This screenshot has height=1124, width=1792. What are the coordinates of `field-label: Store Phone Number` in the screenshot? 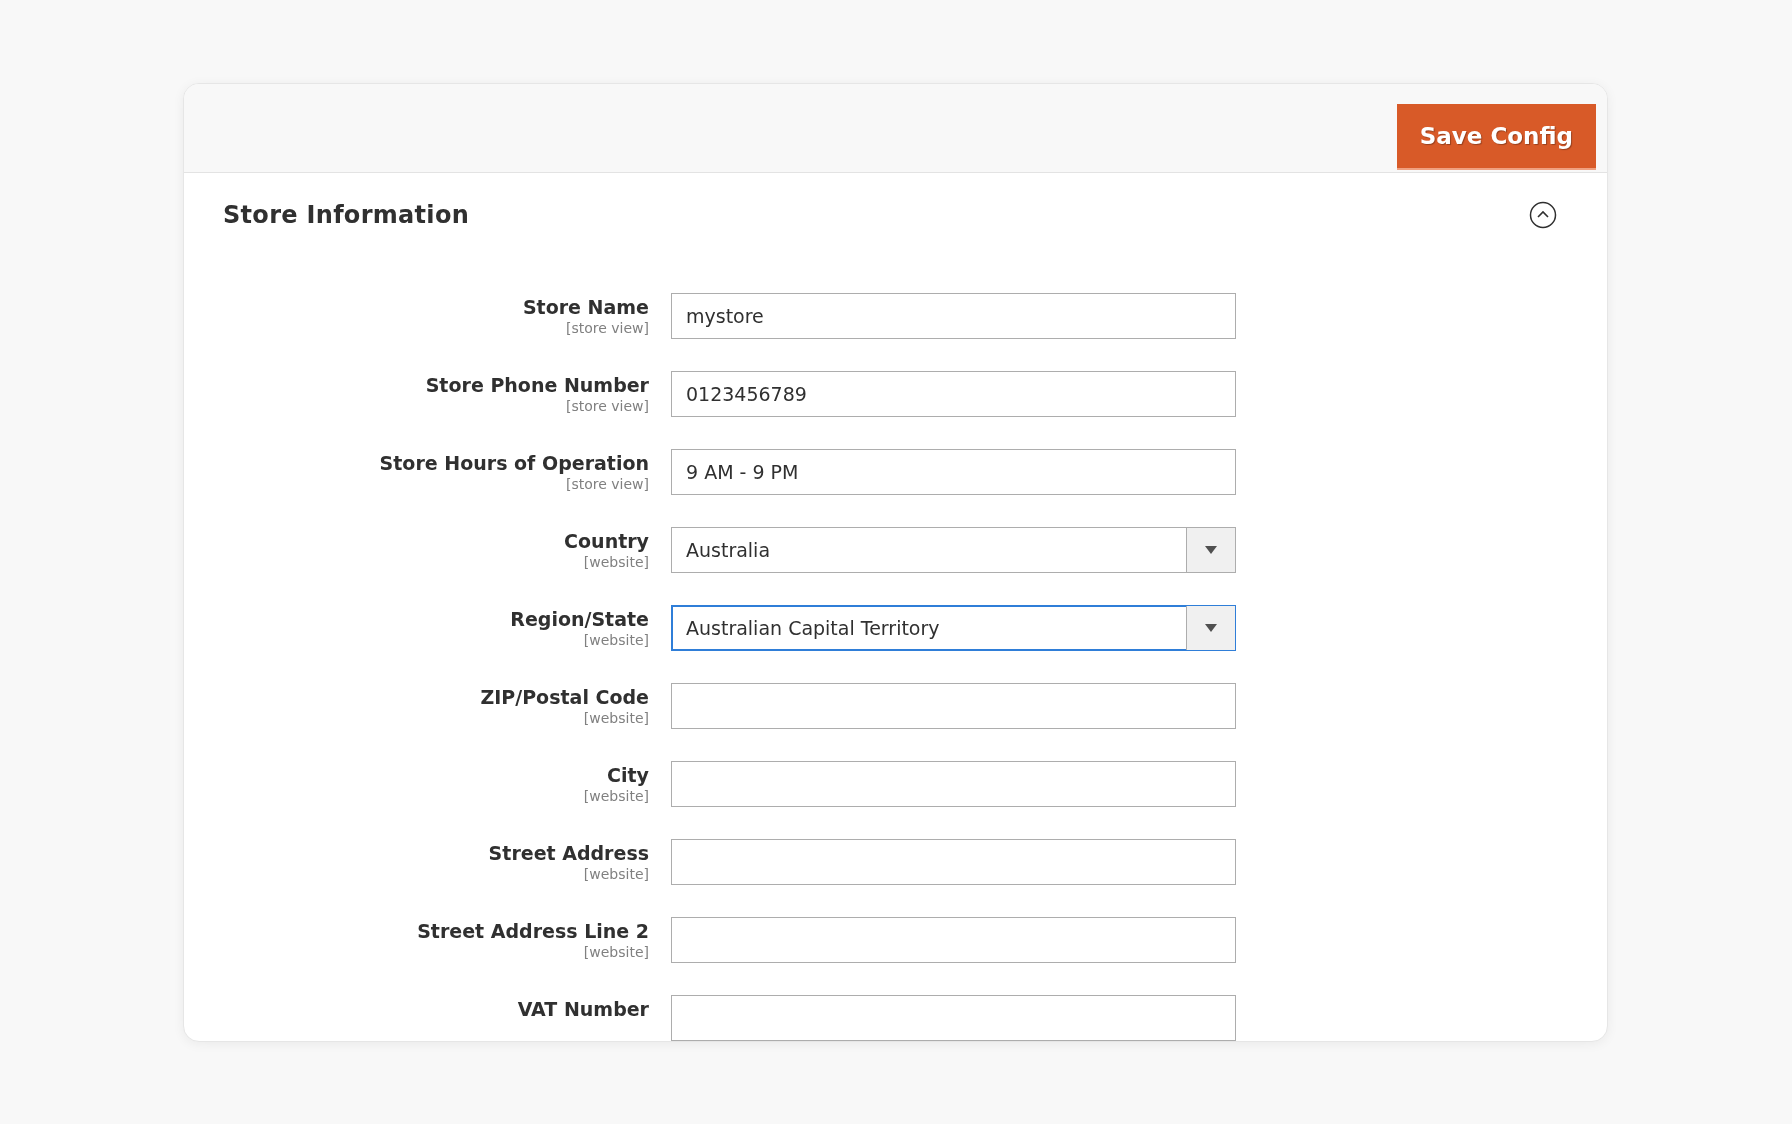 It's located at (537, 384).